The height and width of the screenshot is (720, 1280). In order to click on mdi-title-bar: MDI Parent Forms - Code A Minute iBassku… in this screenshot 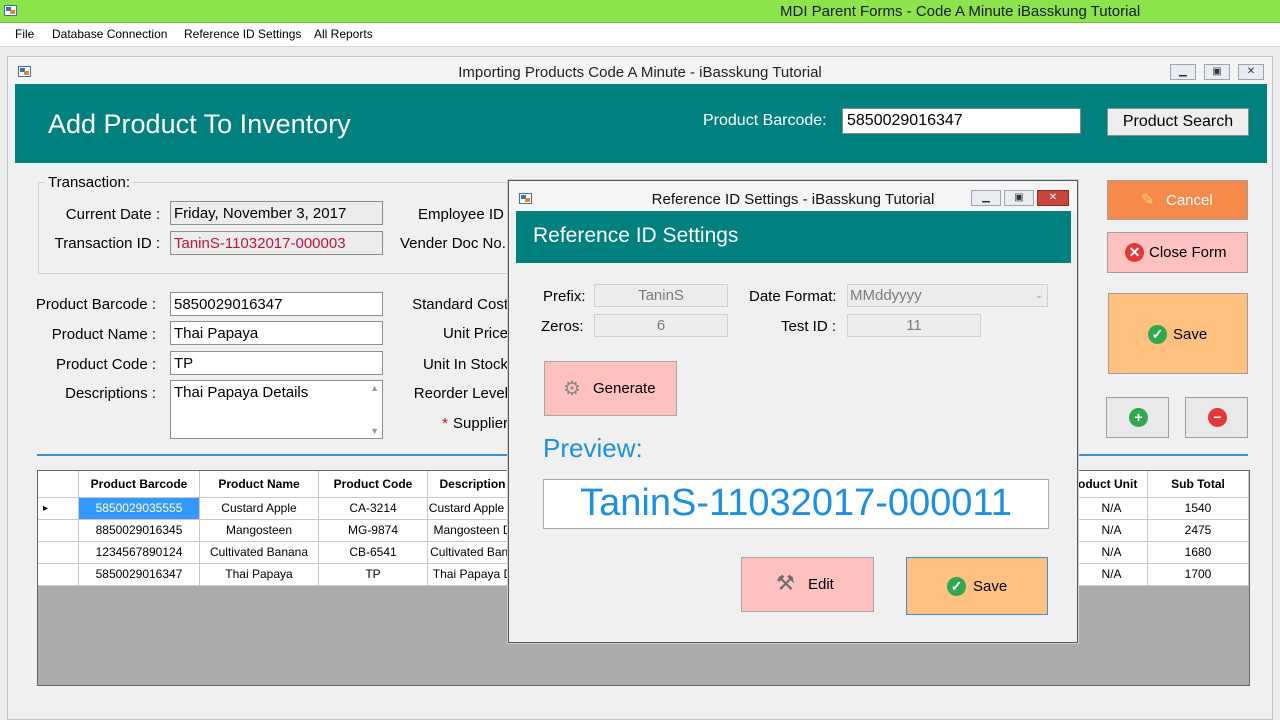, I will do `click(640, 11)`.